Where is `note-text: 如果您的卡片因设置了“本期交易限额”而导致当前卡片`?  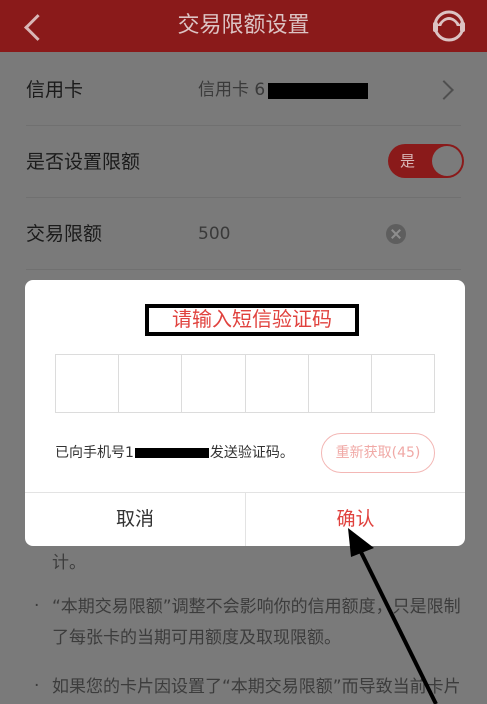
note-text: 如果您的卡片因设置了“本期交易限额”而导致当前卡片 is located at coordinates (256, 687).